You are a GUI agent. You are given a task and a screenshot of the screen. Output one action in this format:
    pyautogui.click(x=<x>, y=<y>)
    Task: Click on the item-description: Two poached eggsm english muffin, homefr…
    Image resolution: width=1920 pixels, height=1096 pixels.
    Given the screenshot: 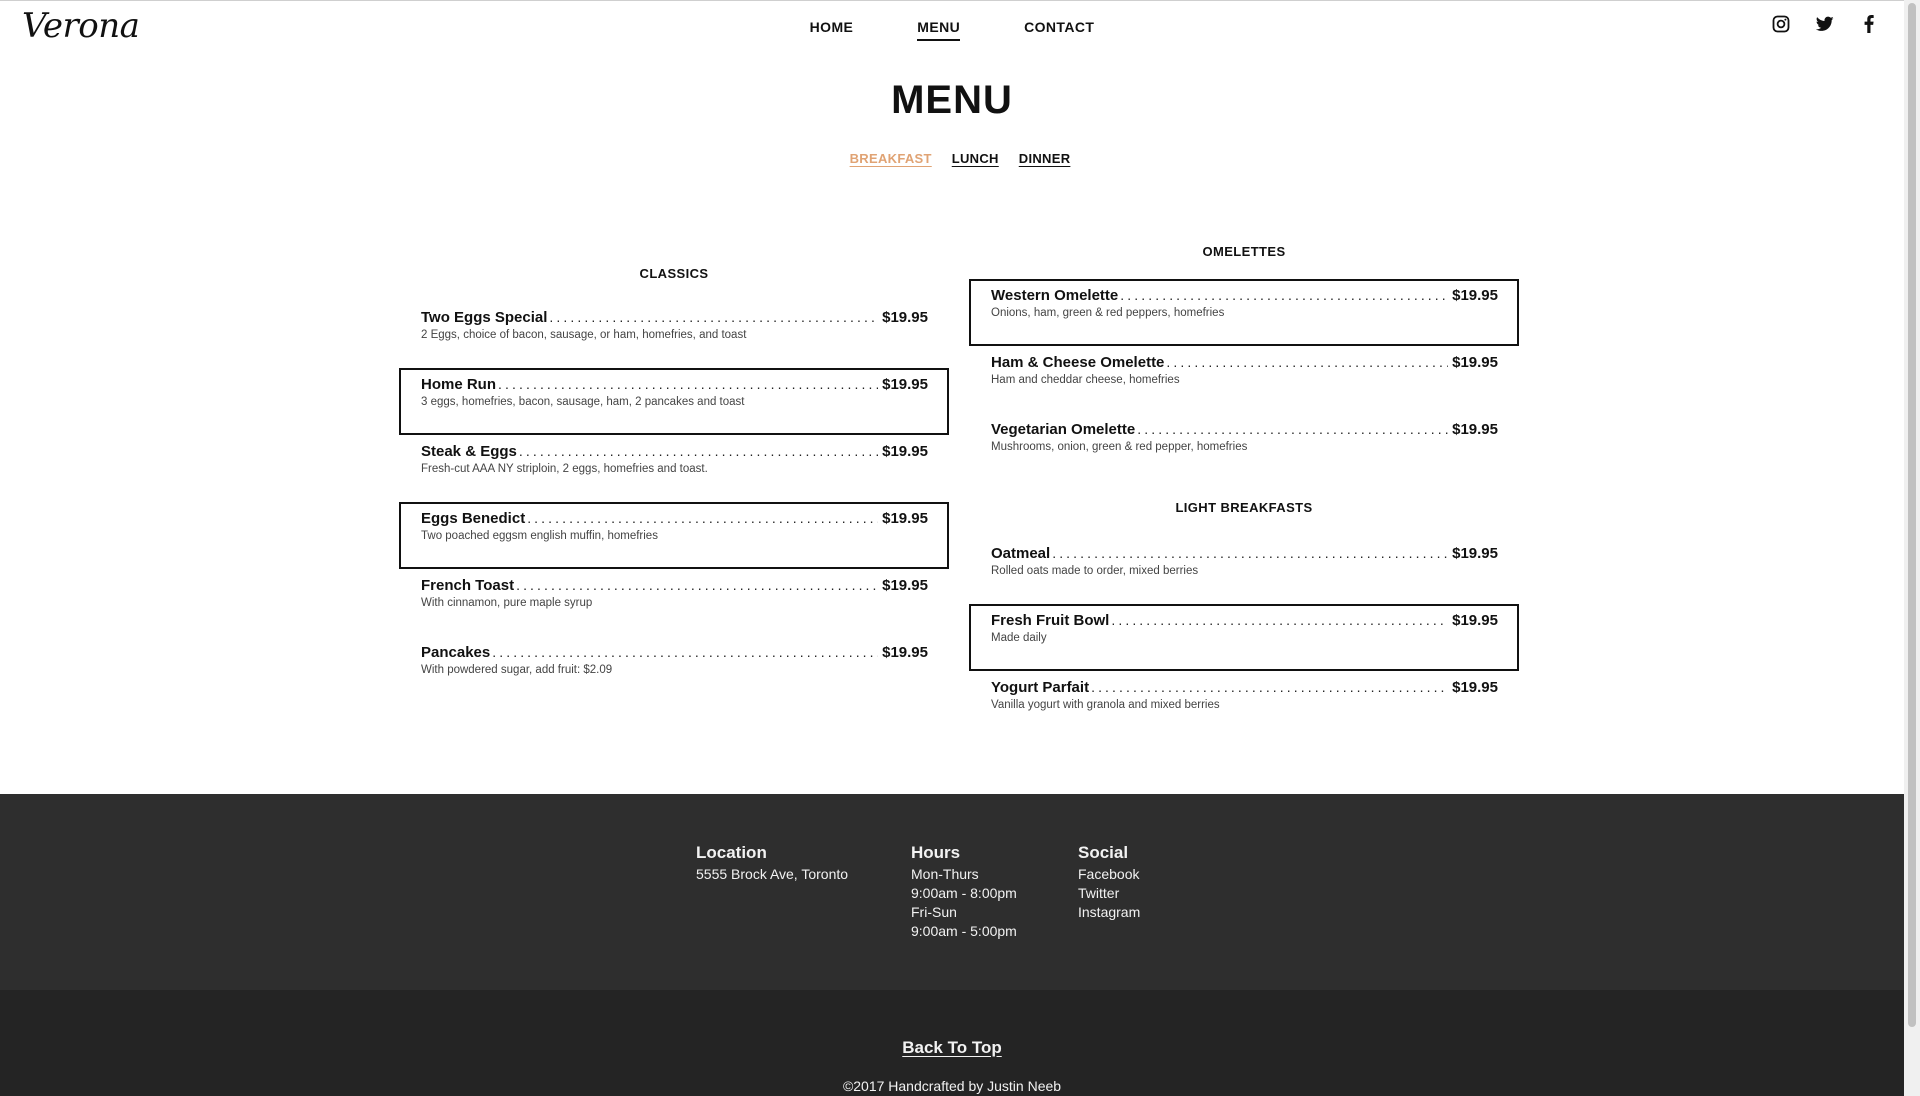 What is the action you would take?
    pyautogui.click(x=539, y=536)
    